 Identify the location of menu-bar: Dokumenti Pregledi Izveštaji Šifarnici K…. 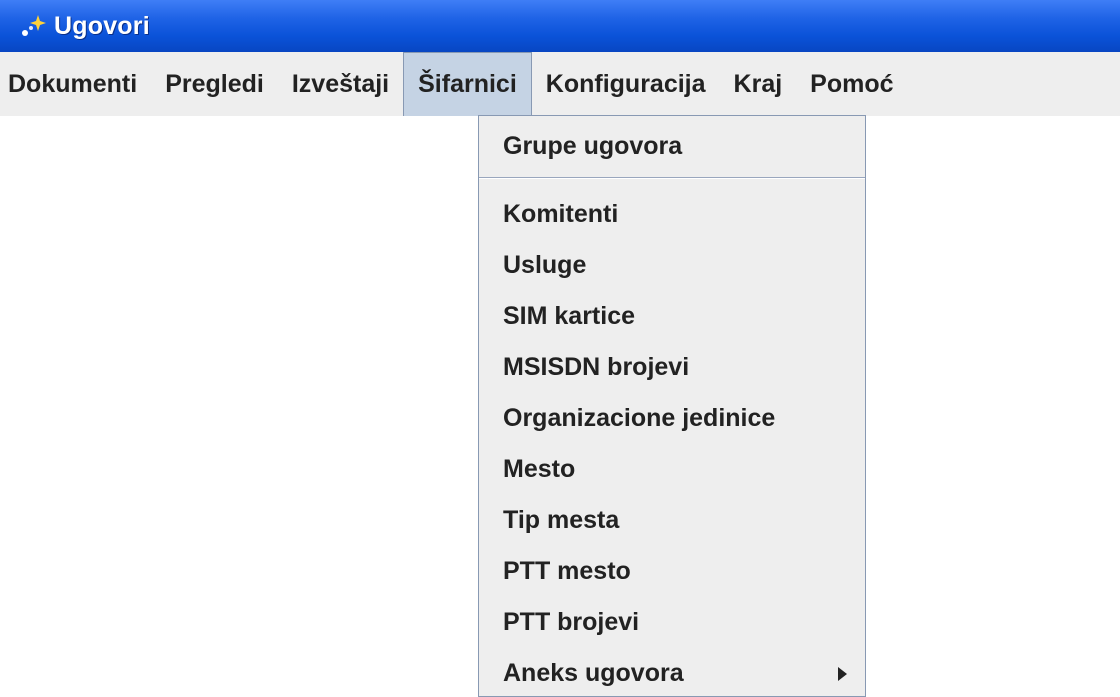
(560, 84).